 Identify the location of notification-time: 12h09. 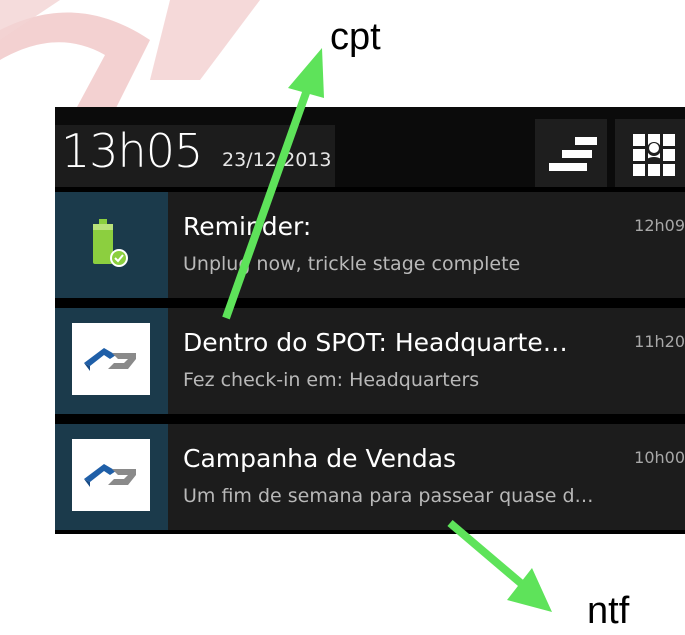
(659, 225).